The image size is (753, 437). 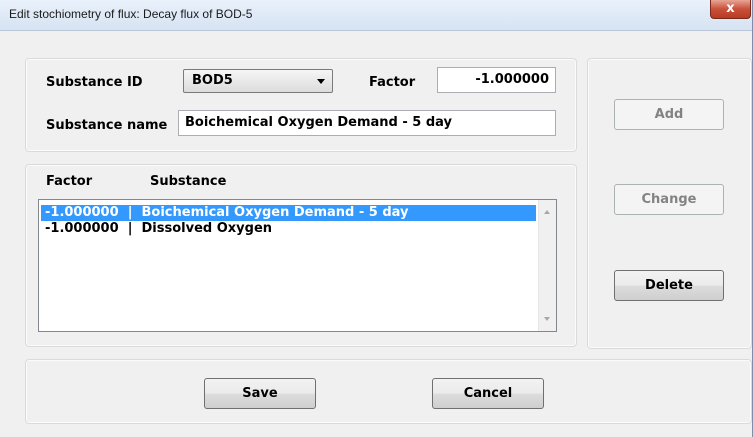 What do you see at coordinates (321, 81) in the screenshot?
I see `chevron-down-icon` at bounding box center [321, 81].